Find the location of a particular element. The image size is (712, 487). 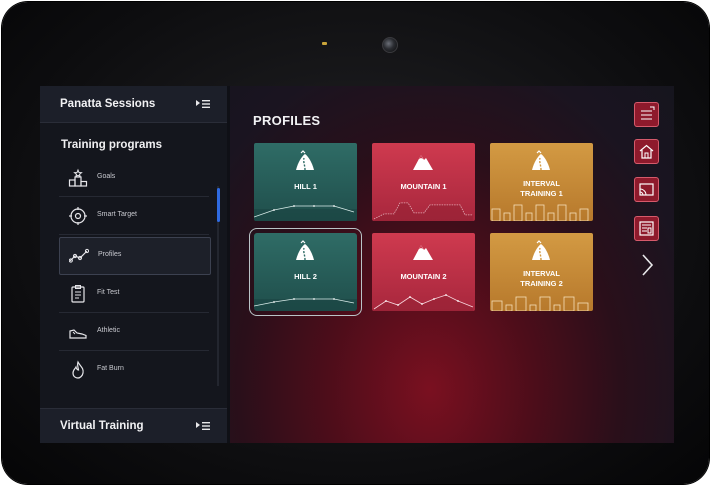

sidebar-item-fat-burn: Fat Burn is located at coordinates (134, 370).